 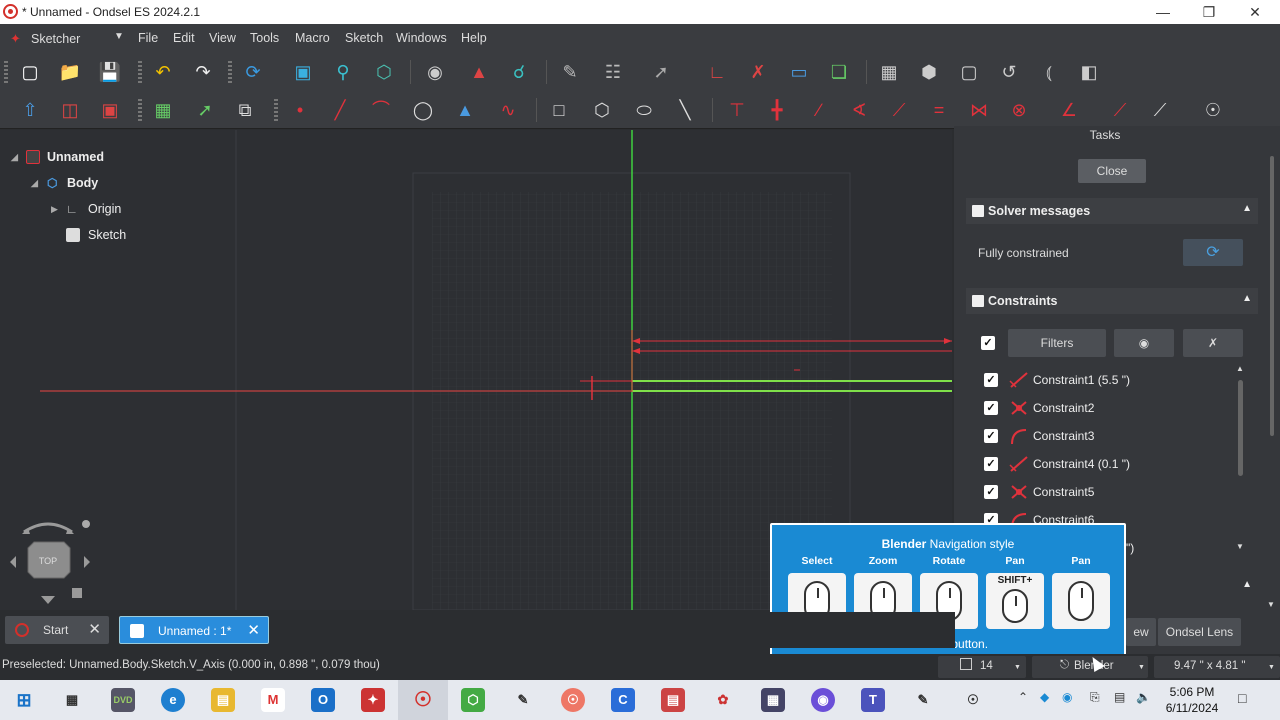 I want to click on settings-button: ✗, so click(x=1213, y=343).